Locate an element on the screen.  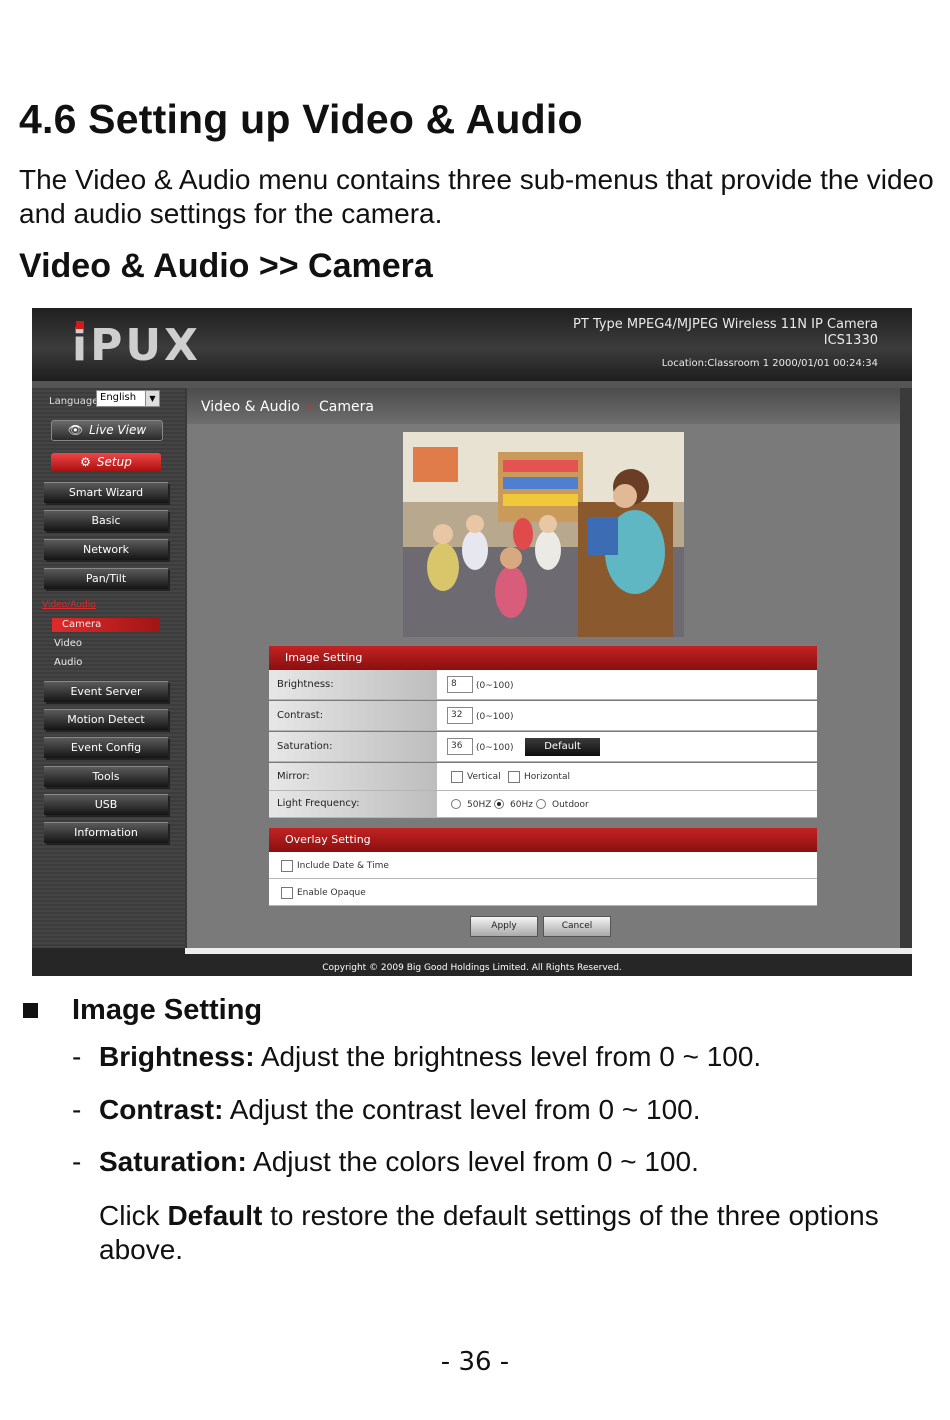
setup-label: Setup is located at coordinates (114, 462).